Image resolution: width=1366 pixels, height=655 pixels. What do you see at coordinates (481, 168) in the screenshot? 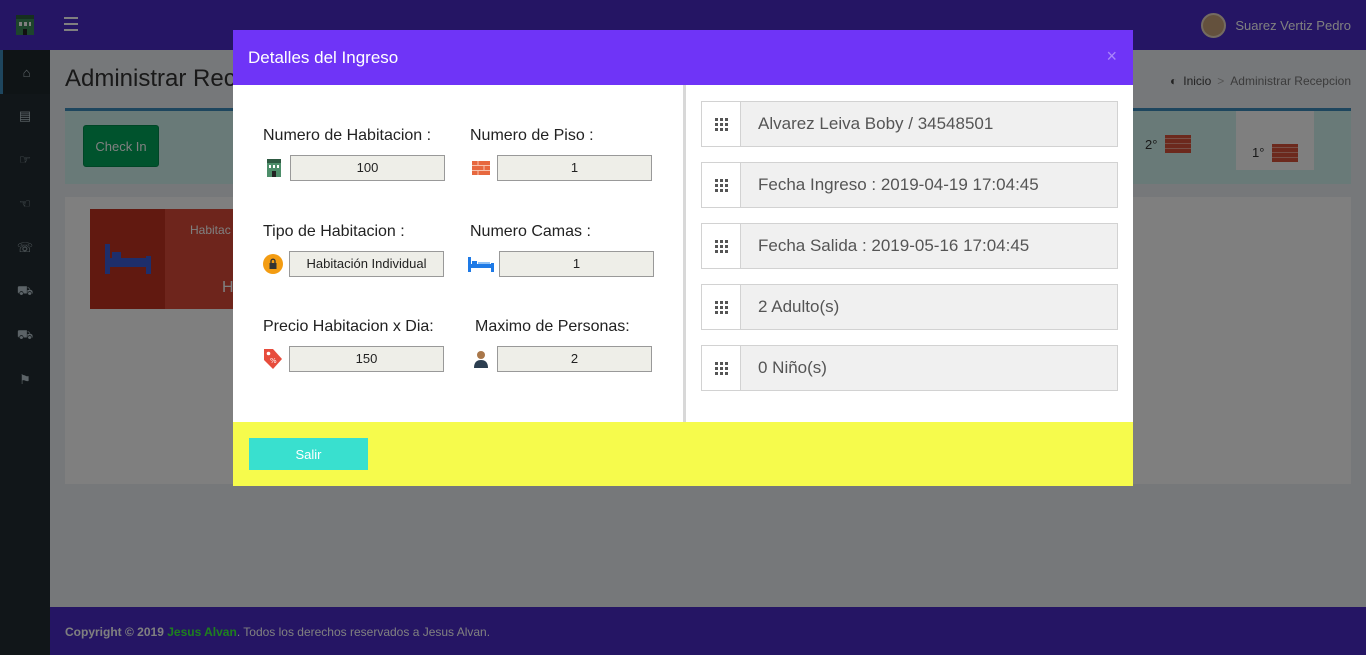
I see `brick-icon` at bounding box center [481, 168].